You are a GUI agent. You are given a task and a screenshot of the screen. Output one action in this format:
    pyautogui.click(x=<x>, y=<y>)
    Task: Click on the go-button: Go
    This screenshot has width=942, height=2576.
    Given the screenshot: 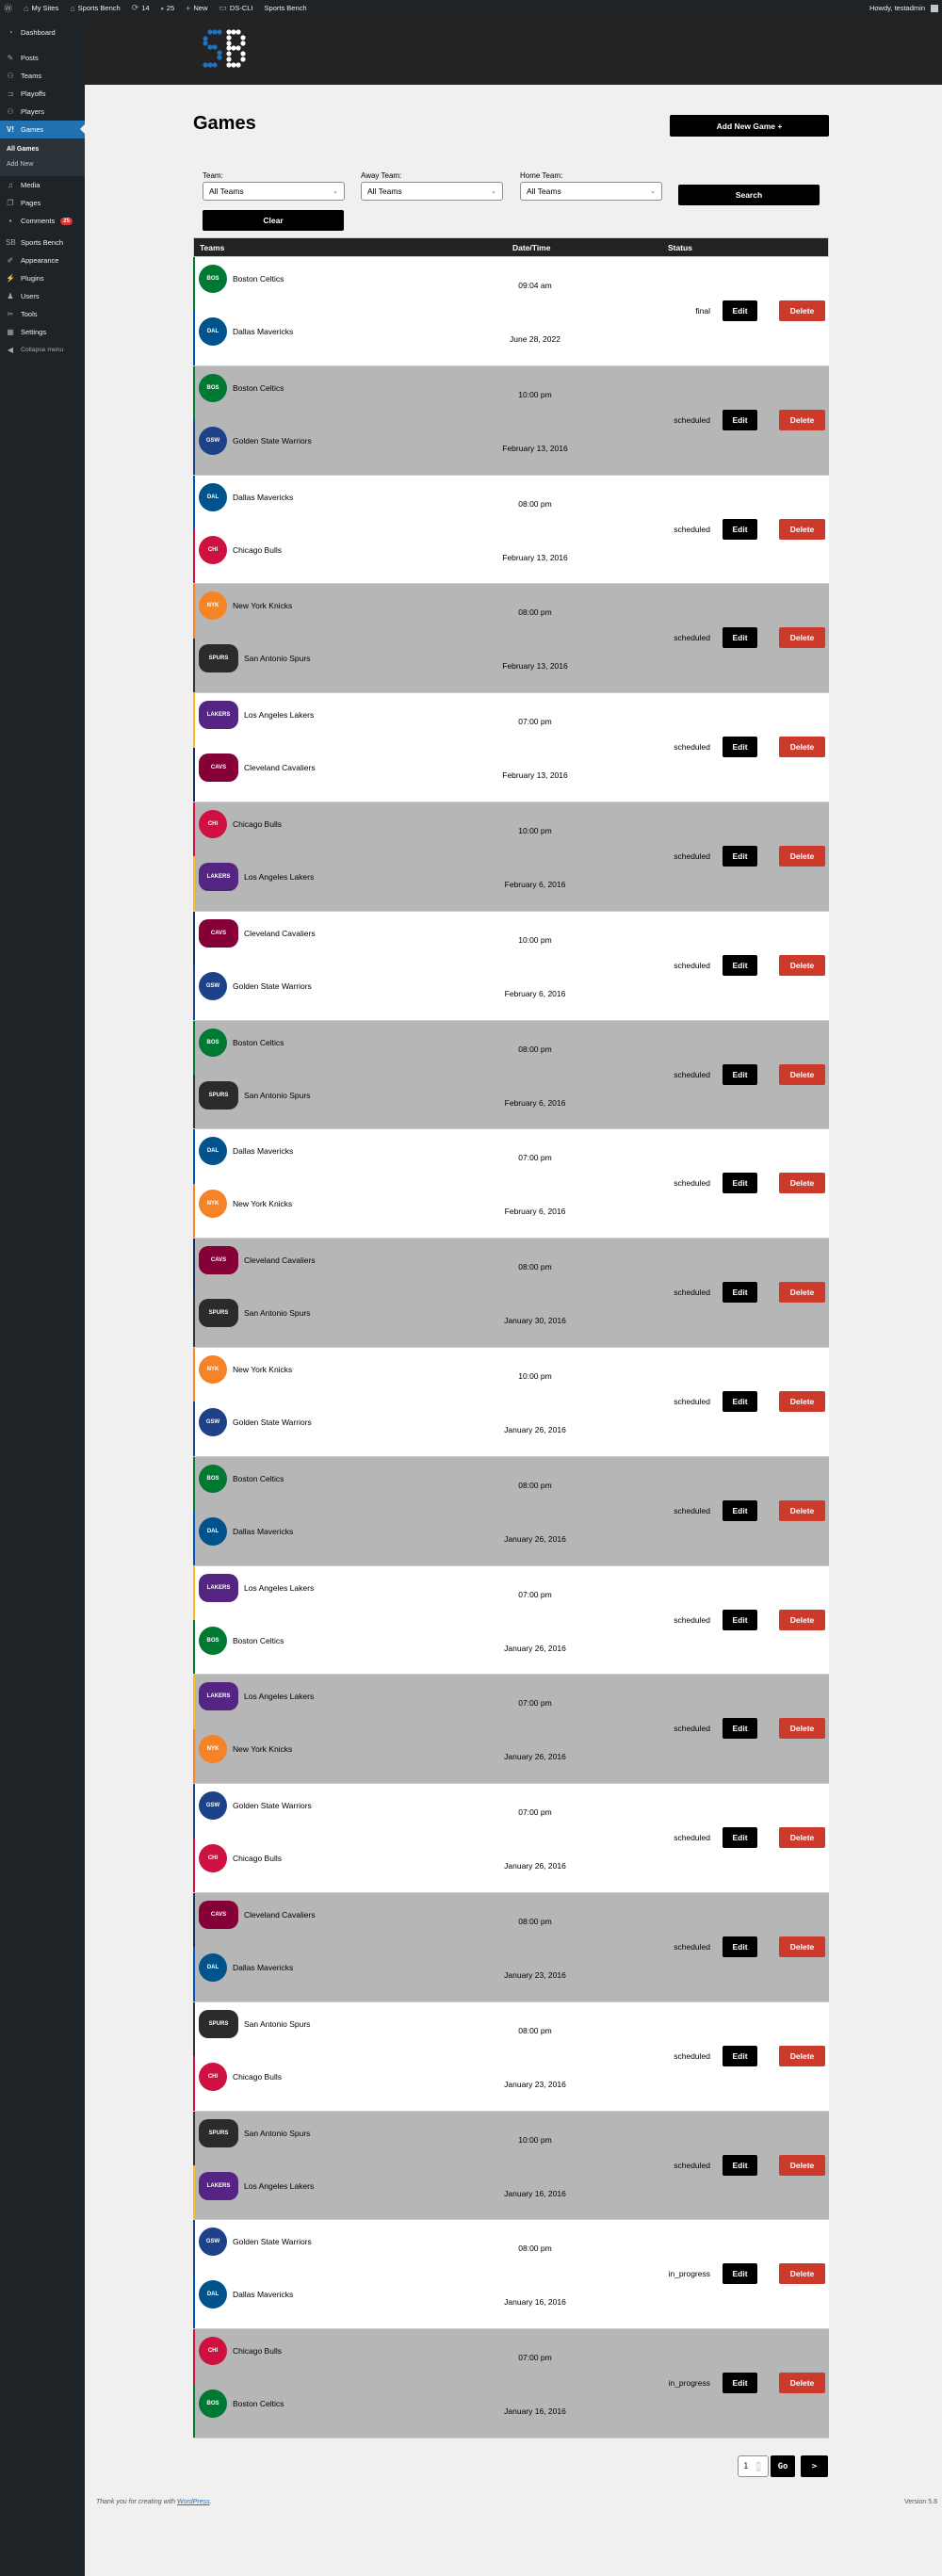 What is the action you would take?
    pyautogui.click(x=783, y=2466)
    